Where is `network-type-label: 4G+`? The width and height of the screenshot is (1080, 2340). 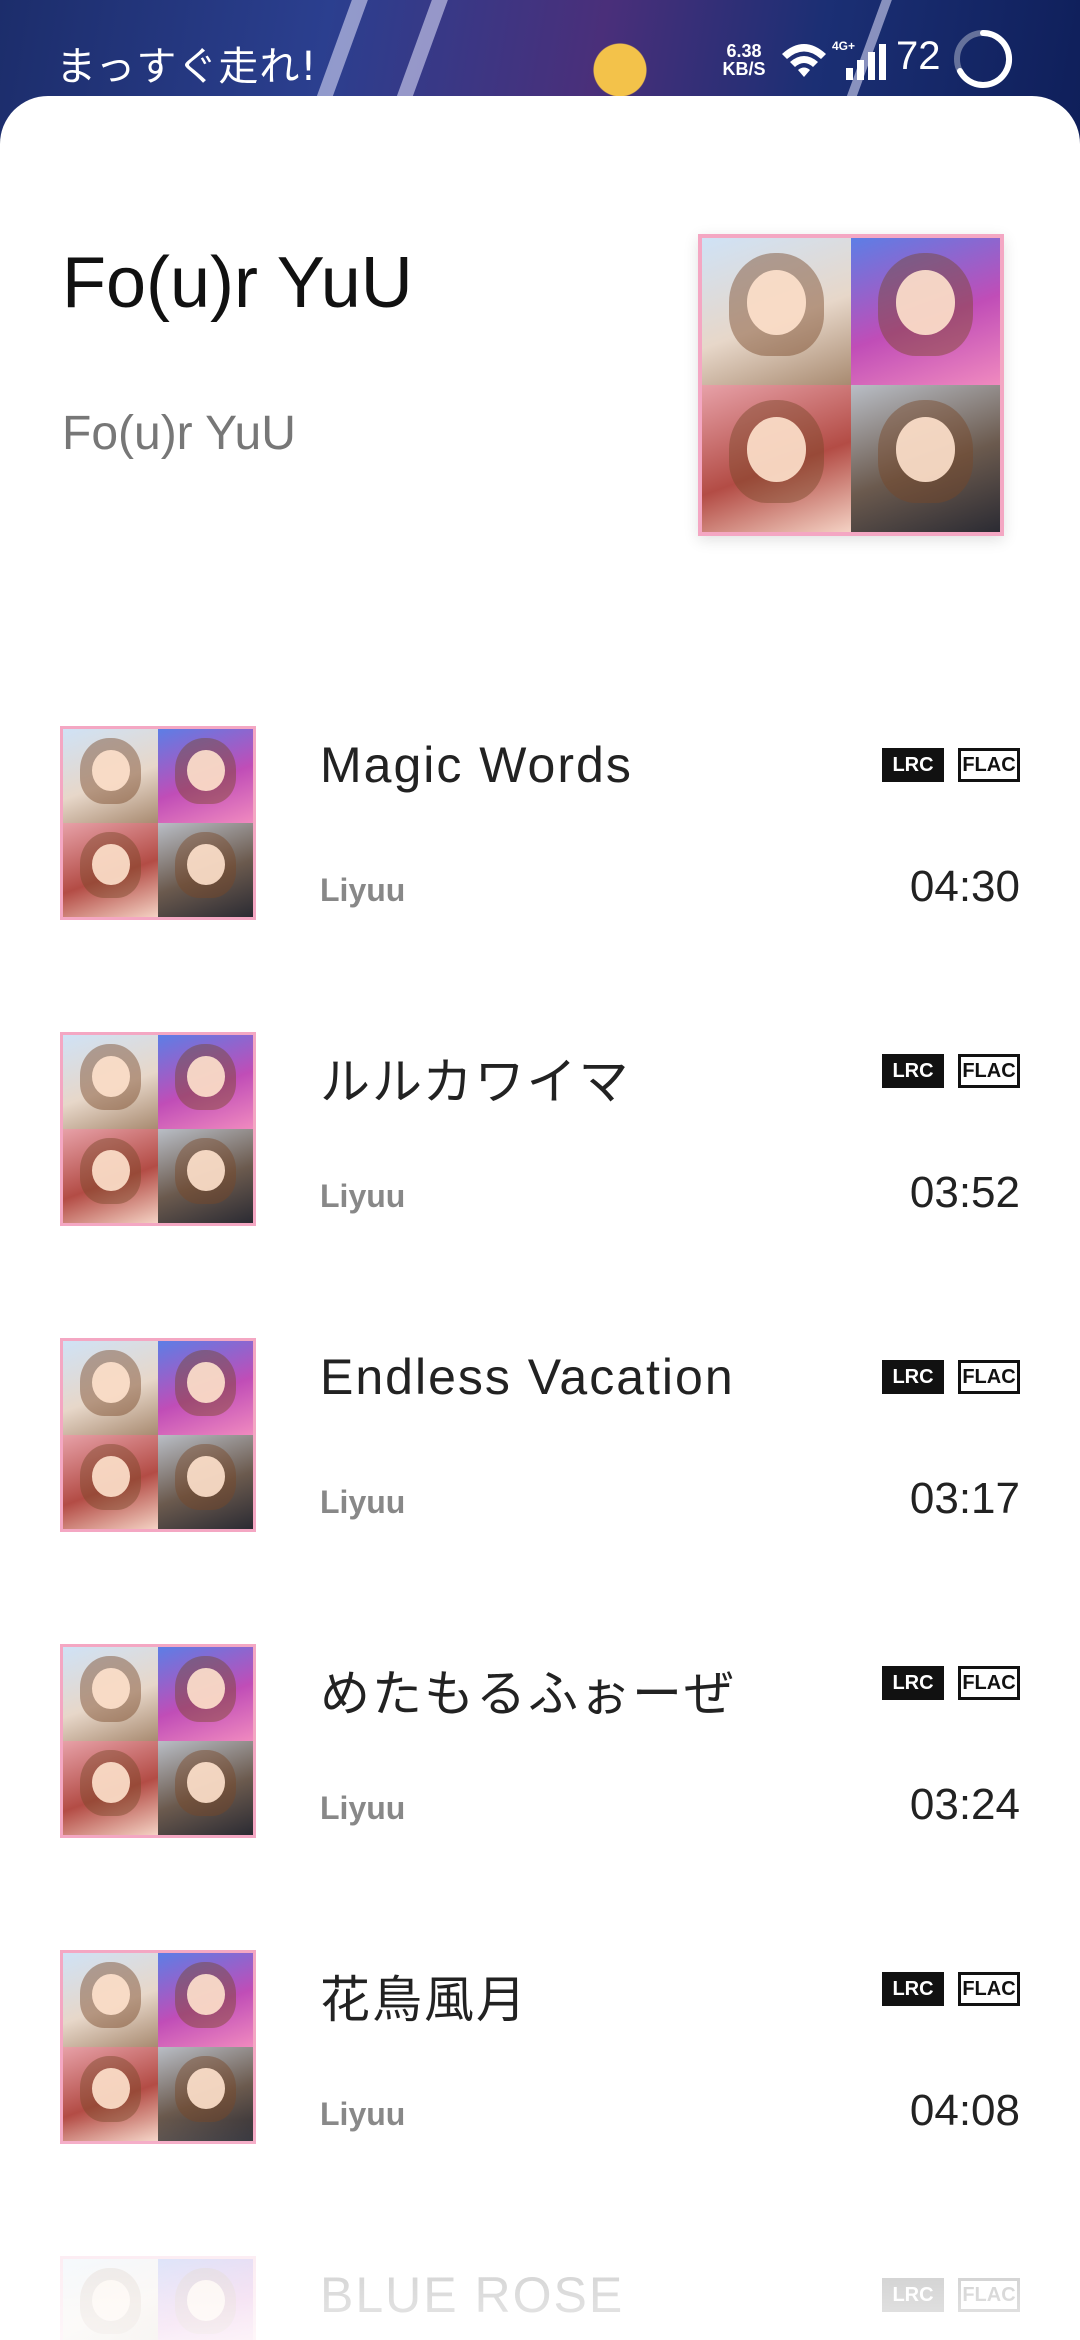
network-type-label: 4G+ is located at coordinates (843, 46).